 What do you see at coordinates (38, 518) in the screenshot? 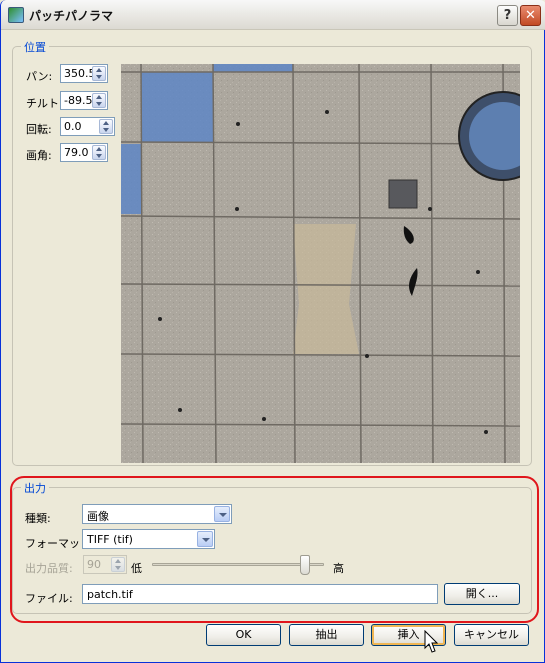
I see `type-label: 種類:` at bounding box center [38, 518].